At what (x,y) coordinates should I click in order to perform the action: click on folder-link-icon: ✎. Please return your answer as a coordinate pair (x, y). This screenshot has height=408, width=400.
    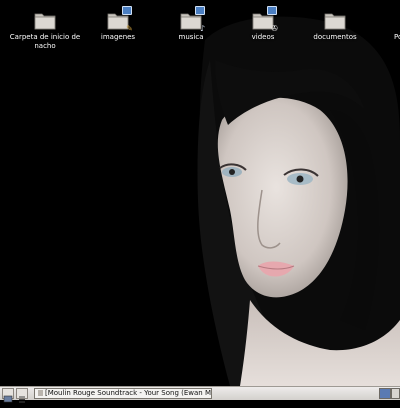
    Looking at the image, I should click on (120, 19).